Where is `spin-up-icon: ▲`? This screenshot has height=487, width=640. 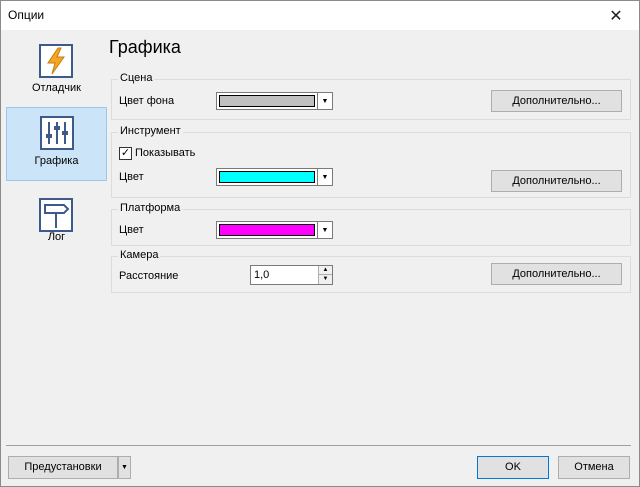 spin-up-icon: ▲ is located at coordinates (325, 270).